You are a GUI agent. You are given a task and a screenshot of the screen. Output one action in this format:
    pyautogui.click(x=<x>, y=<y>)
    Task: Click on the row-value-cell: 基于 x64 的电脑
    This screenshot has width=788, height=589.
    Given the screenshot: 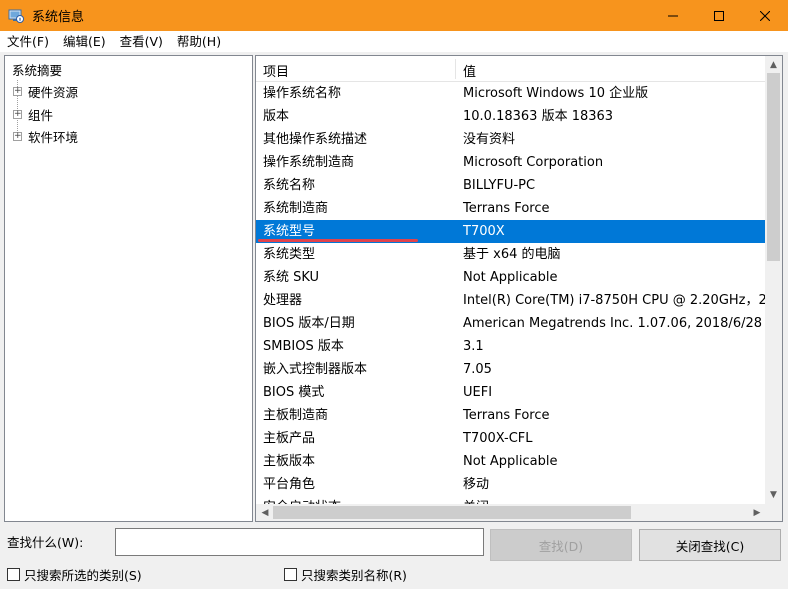 What is the action you would take?
    pyautogui.click(x=512, y=254)
    